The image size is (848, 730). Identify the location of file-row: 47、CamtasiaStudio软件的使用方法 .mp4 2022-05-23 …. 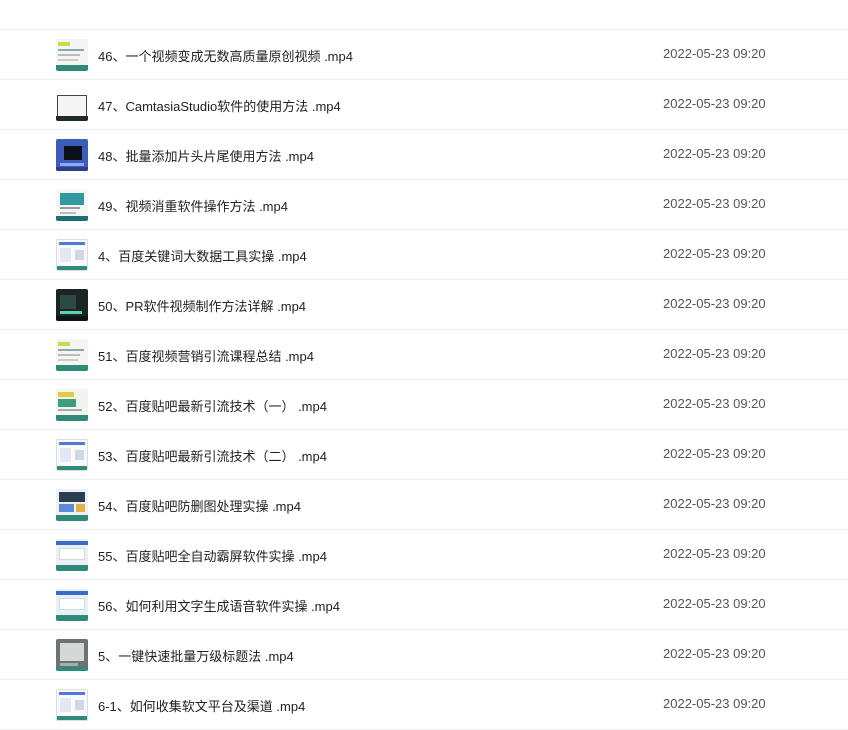
(424, 105).